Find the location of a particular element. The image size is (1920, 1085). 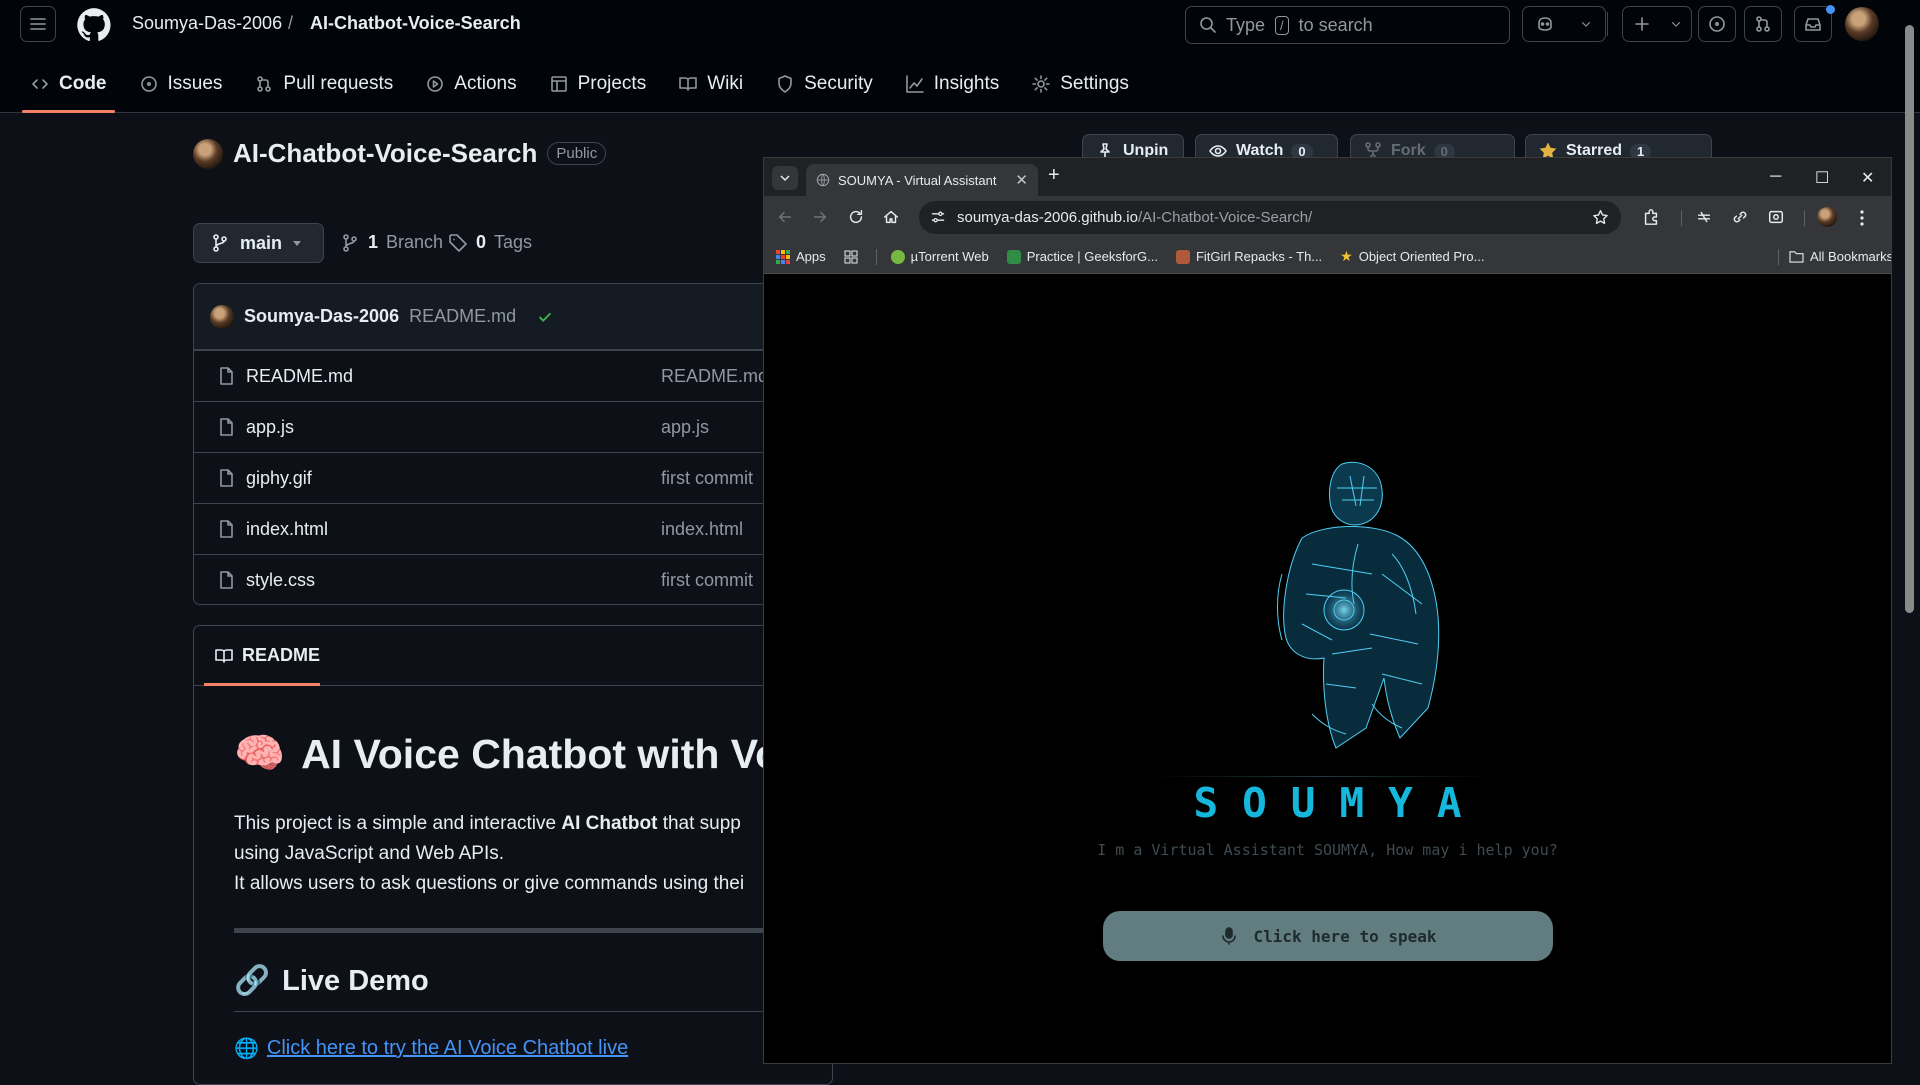

tab-pull-requests-label: Pull requests is located at coordinates (338, 83).